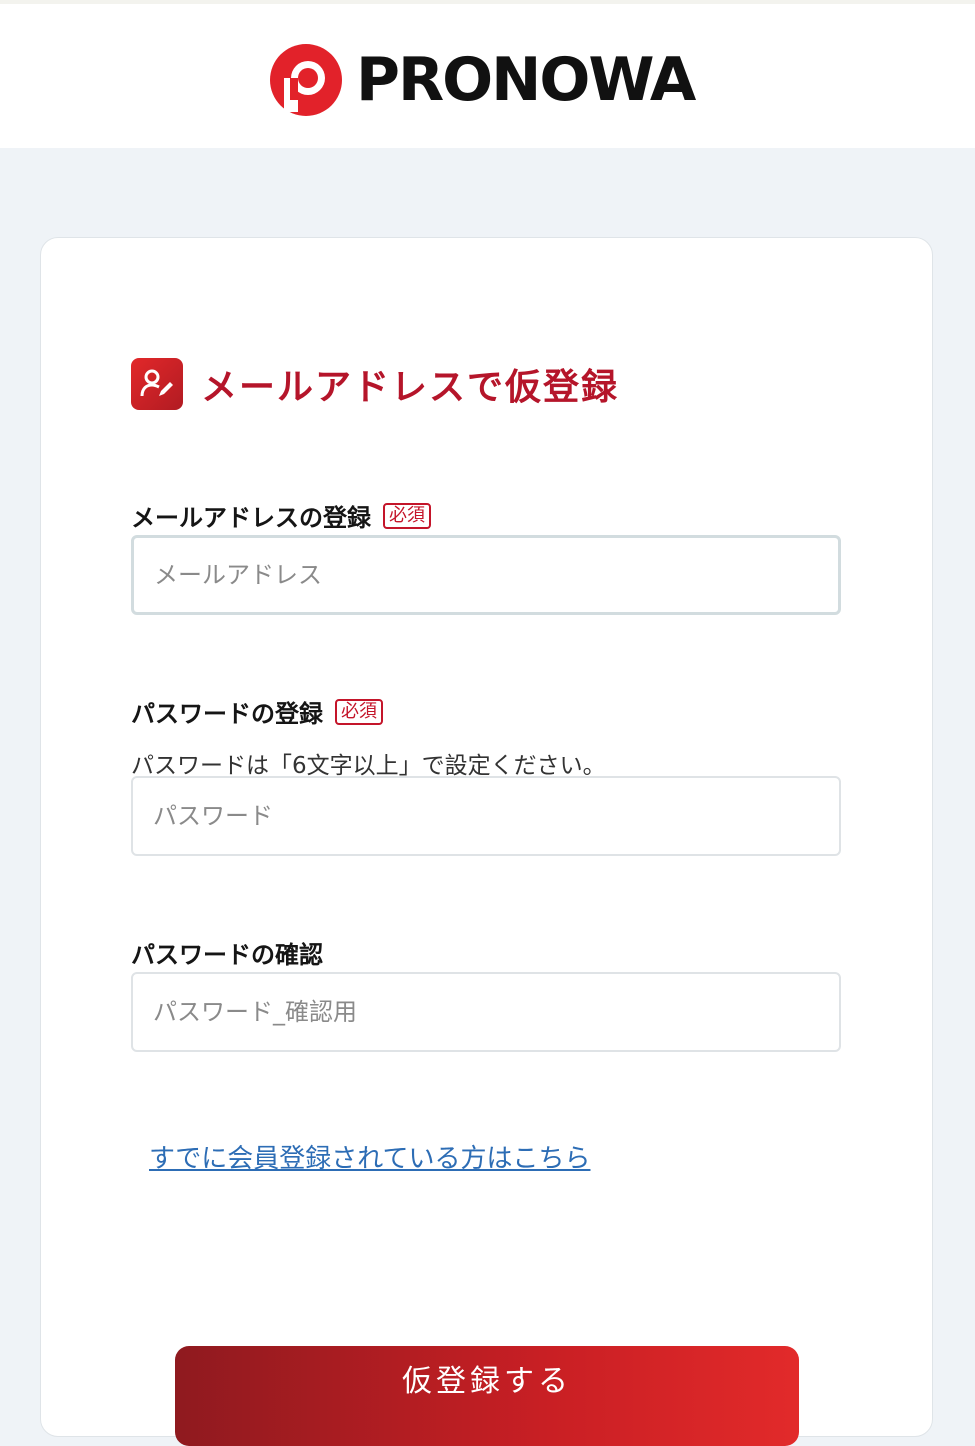 The width and height of the screenshot is (975, 1446). Describe the element at coordinates (486, 575) in the screenshot. I see `email-input` at that location.